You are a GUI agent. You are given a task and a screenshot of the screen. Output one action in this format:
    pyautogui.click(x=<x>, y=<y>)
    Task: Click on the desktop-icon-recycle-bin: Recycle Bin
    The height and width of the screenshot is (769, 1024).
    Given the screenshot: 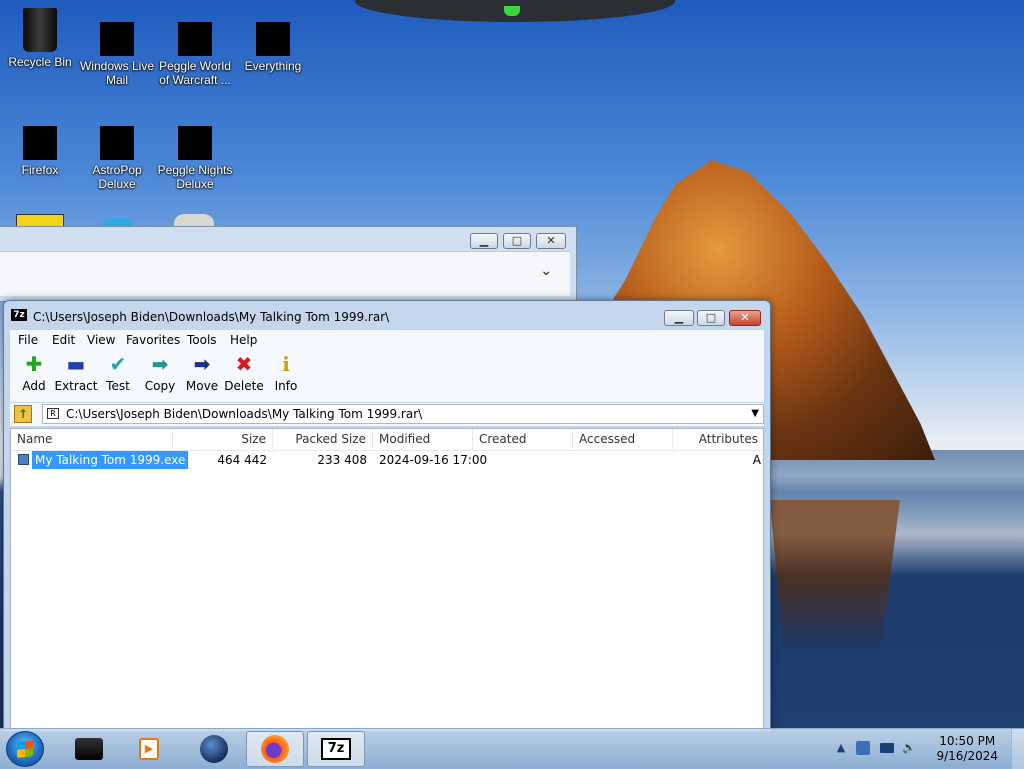 What is the action you would take?
    pyautogui.click(x=40, y=36)
    